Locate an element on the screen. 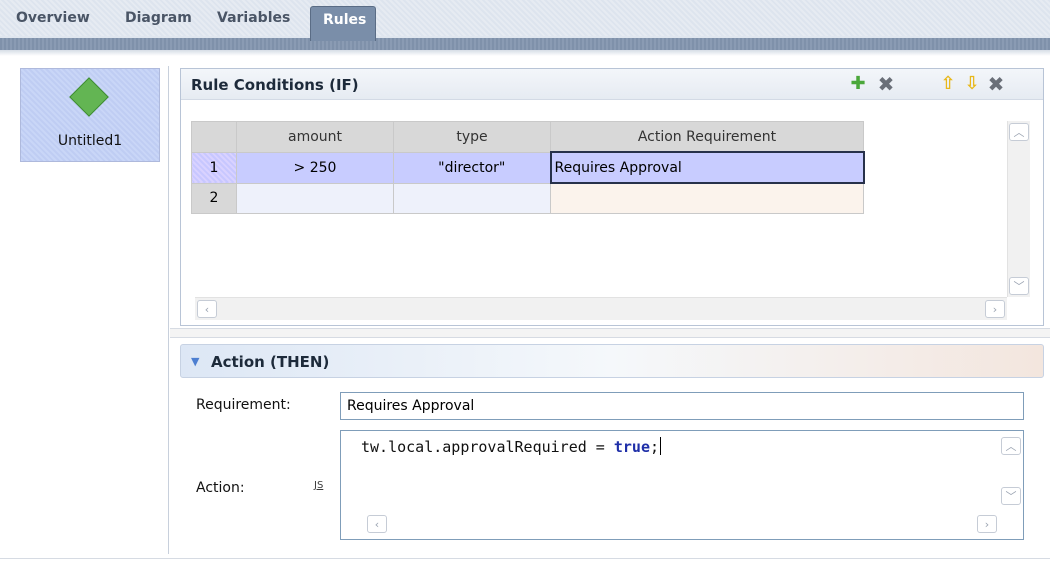 Image resolution: width=1050 pixels, height=562 pixels. cell-type: "director" is located at coordinates (472, 167).